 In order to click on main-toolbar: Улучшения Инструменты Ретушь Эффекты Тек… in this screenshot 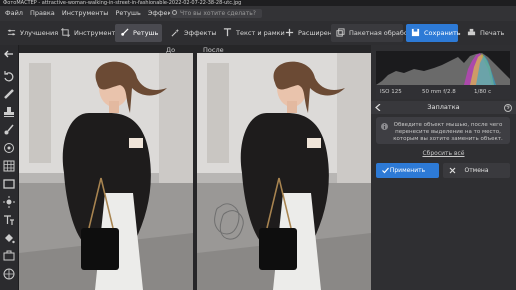, I will do `click(258, 33)`.